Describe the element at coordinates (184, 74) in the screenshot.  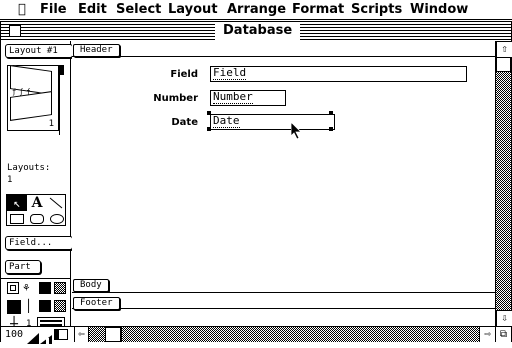
I see `field-label-field: Field` at that location.